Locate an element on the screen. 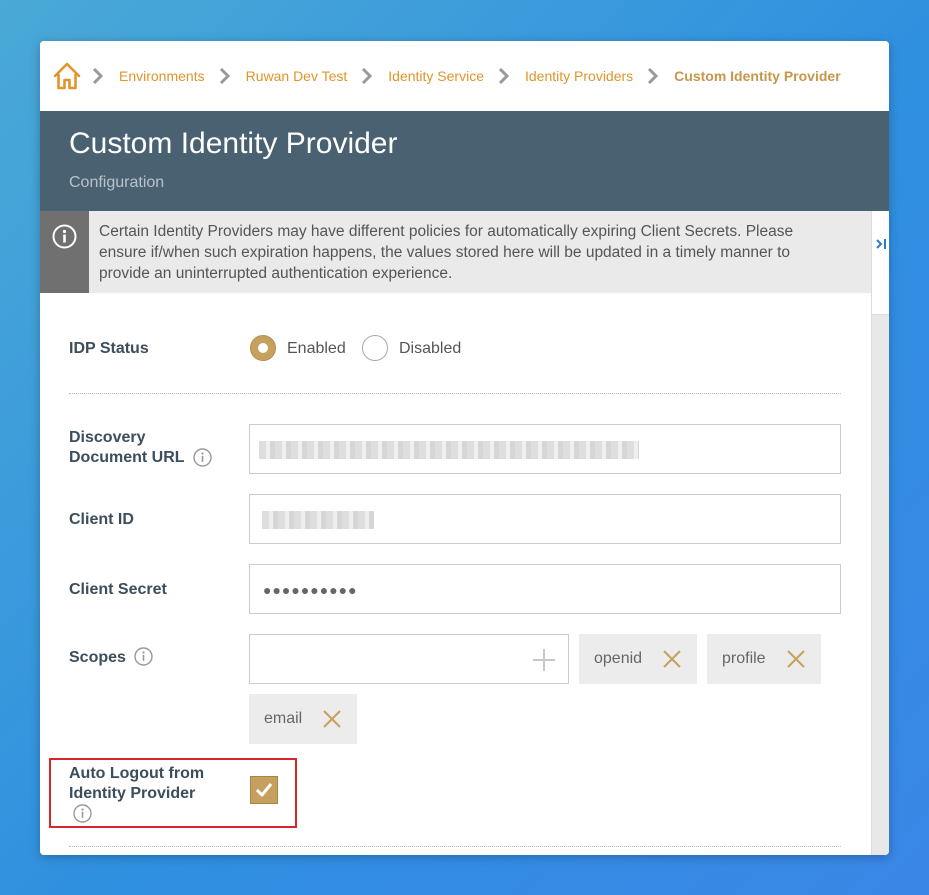  check-icon is located at coordinates (264, 790).